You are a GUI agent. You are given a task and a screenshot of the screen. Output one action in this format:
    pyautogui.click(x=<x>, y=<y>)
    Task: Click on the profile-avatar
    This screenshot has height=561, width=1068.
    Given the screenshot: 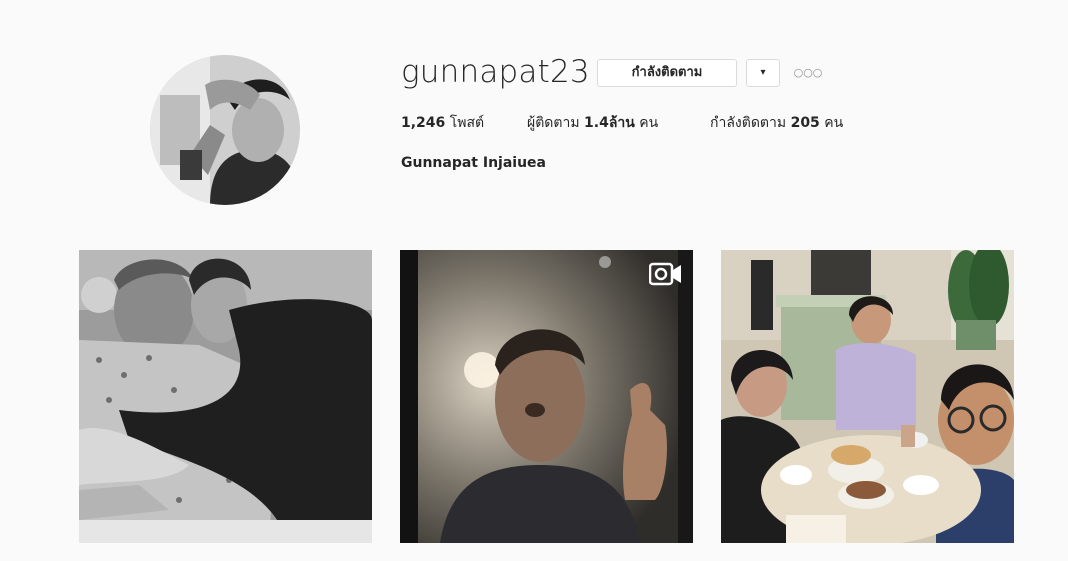 What is the action you would take?
    pyautogui.click(x=225, y=130)
    